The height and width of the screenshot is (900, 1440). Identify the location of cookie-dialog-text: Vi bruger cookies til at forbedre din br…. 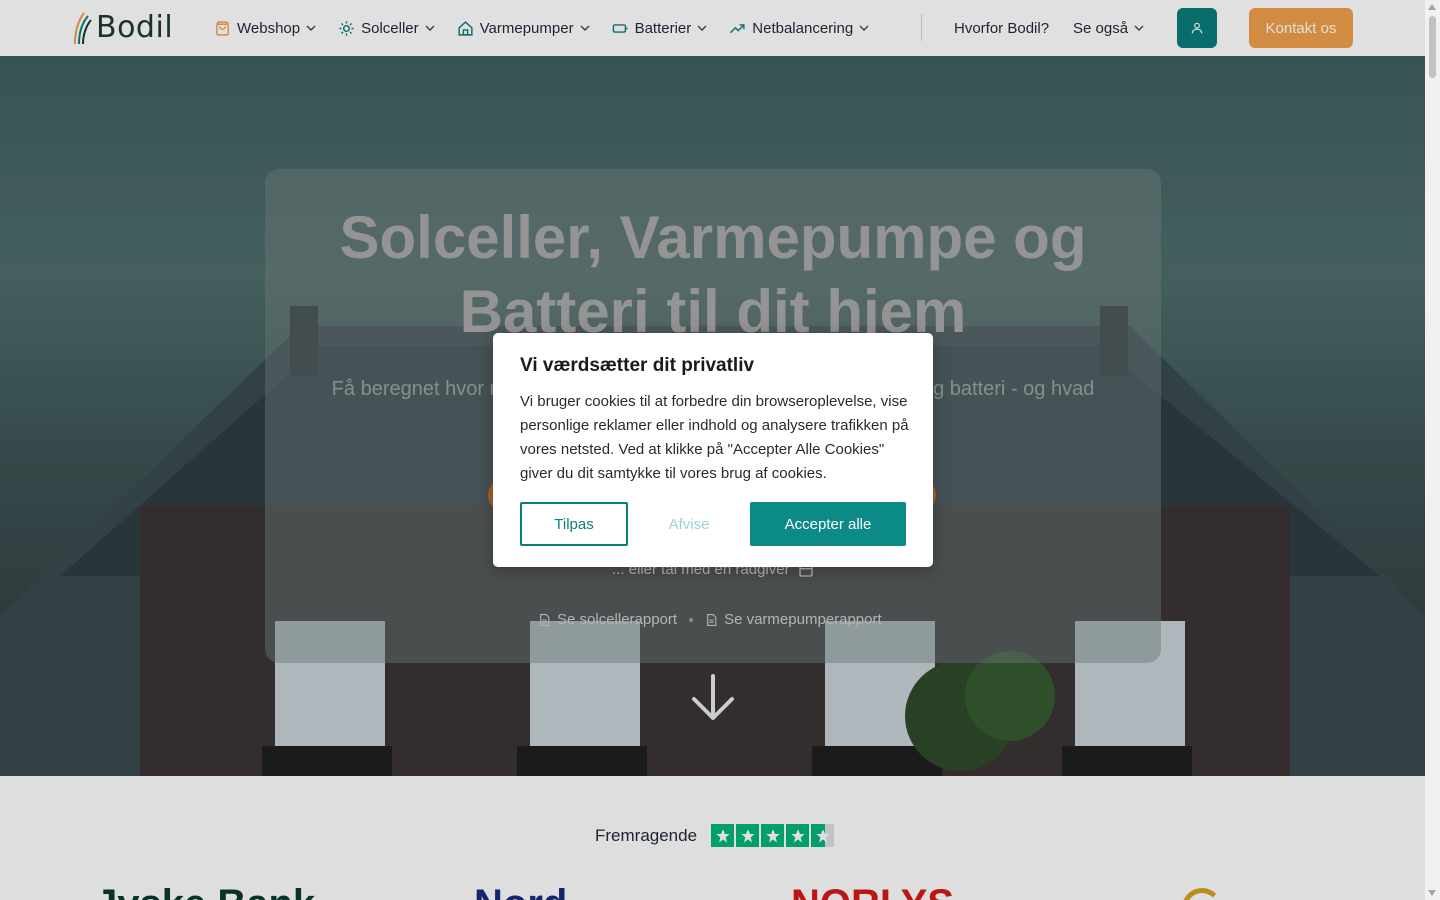
(714, 437).